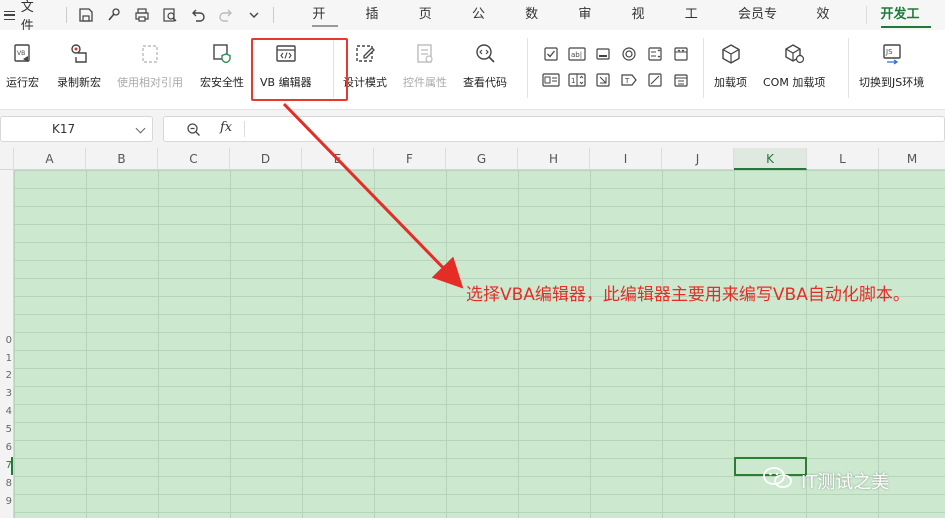 The image size is (945, 518). What do you see at coordinates (226, 15) in the screenshot?
I see `redo-icon` at bounding box center [226, 15].